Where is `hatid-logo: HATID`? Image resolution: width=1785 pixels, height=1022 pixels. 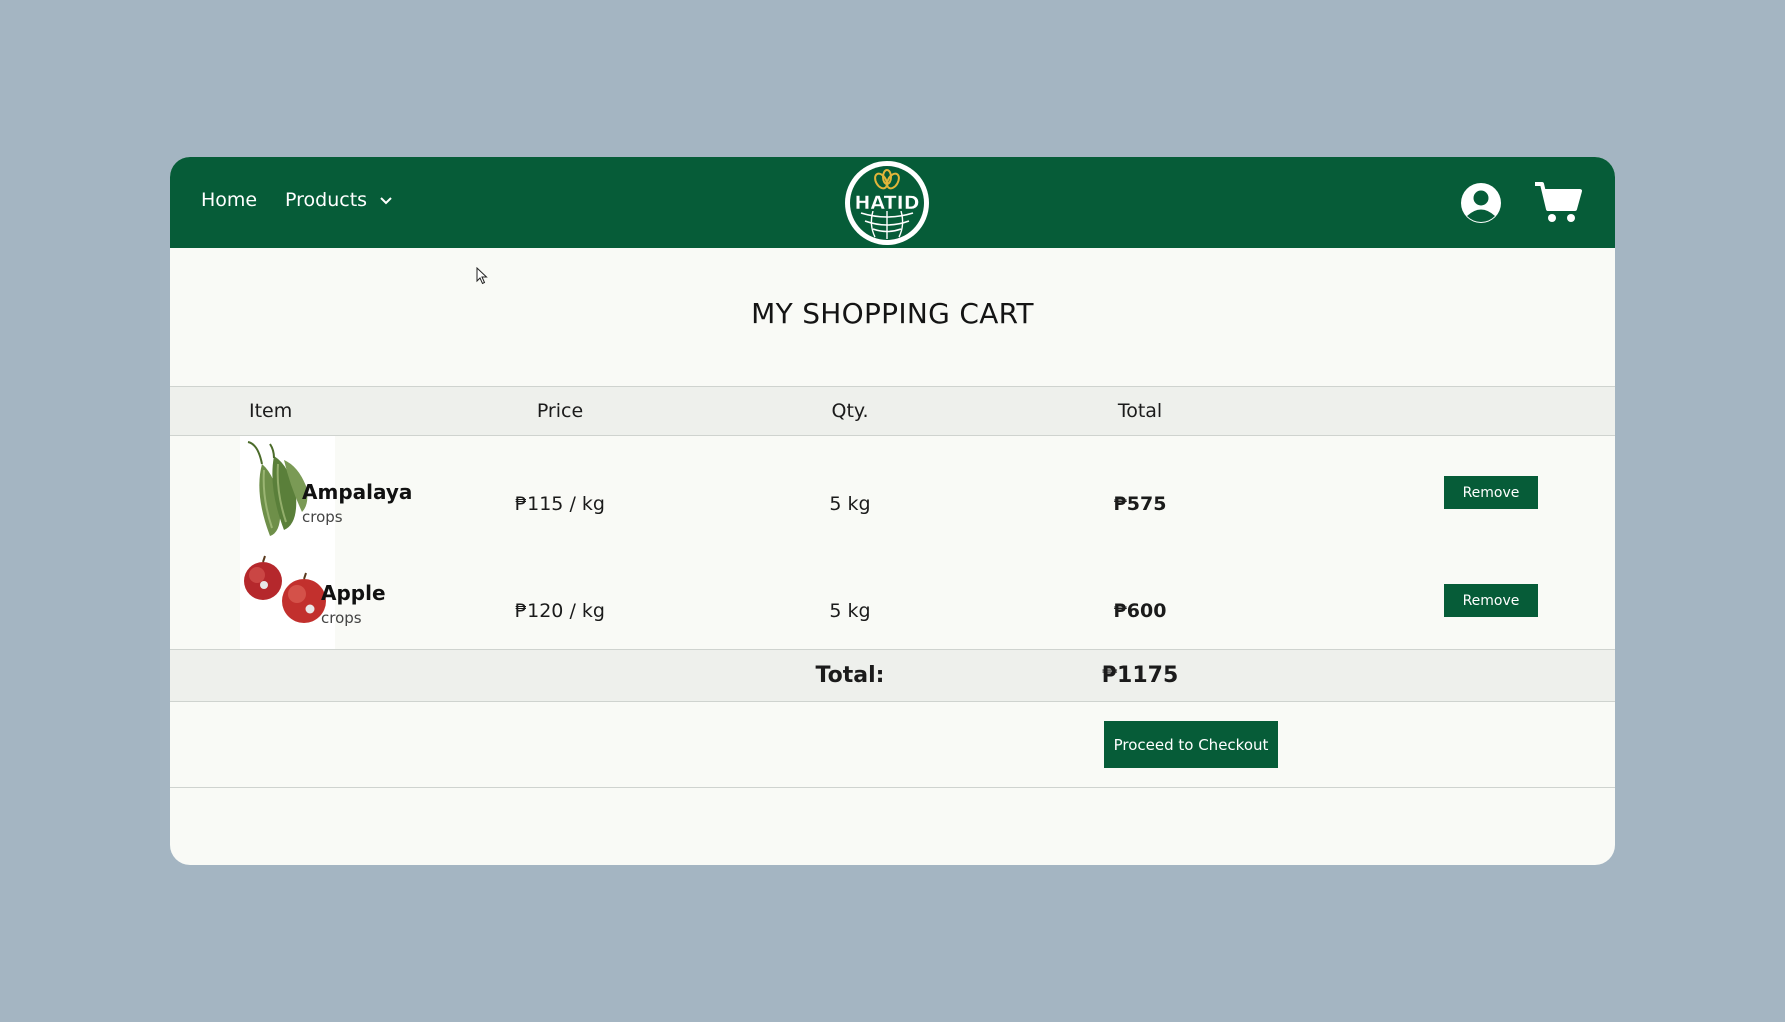
hatid-logo: HATID is located at coordinates (887, 203).